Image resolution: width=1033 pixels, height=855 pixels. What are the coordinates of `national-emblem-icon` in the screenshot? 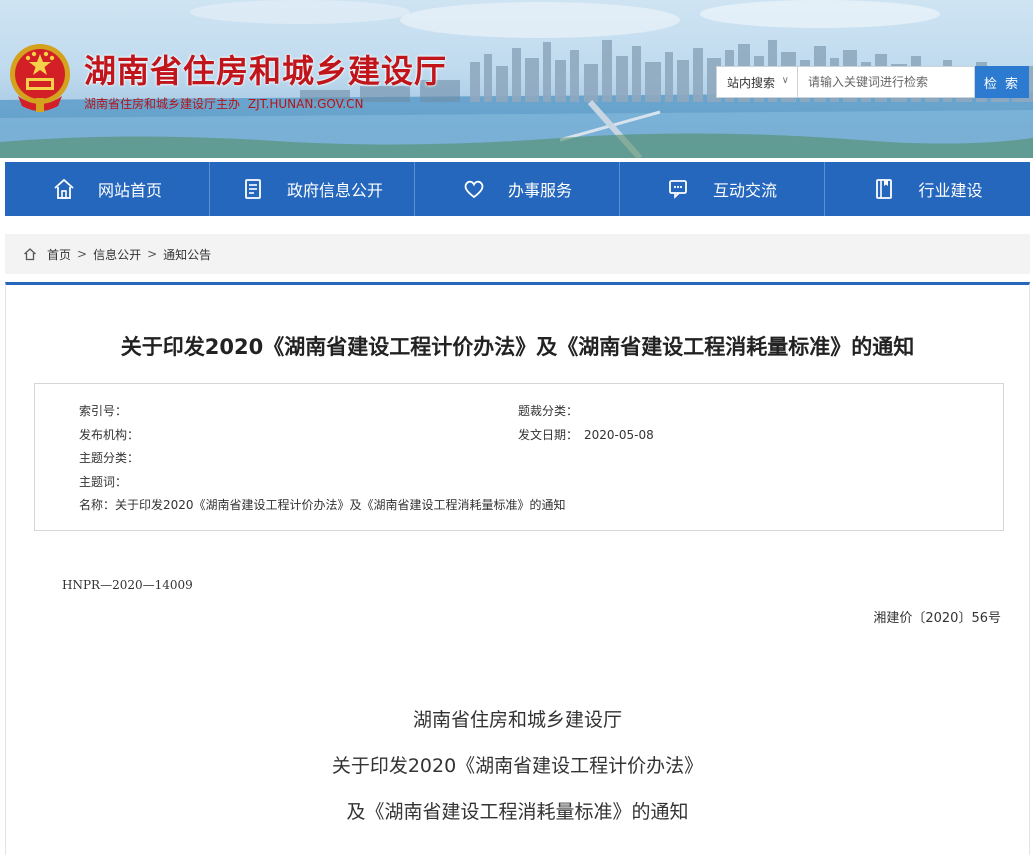 It's located at (40, 78).